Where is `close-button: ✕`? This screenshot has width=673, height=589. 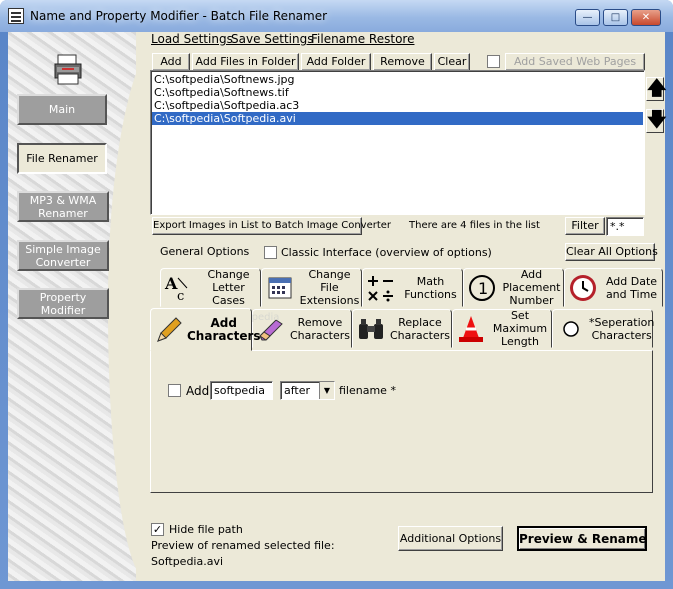
close-button: ✕ is located at coordinates (646, 17).